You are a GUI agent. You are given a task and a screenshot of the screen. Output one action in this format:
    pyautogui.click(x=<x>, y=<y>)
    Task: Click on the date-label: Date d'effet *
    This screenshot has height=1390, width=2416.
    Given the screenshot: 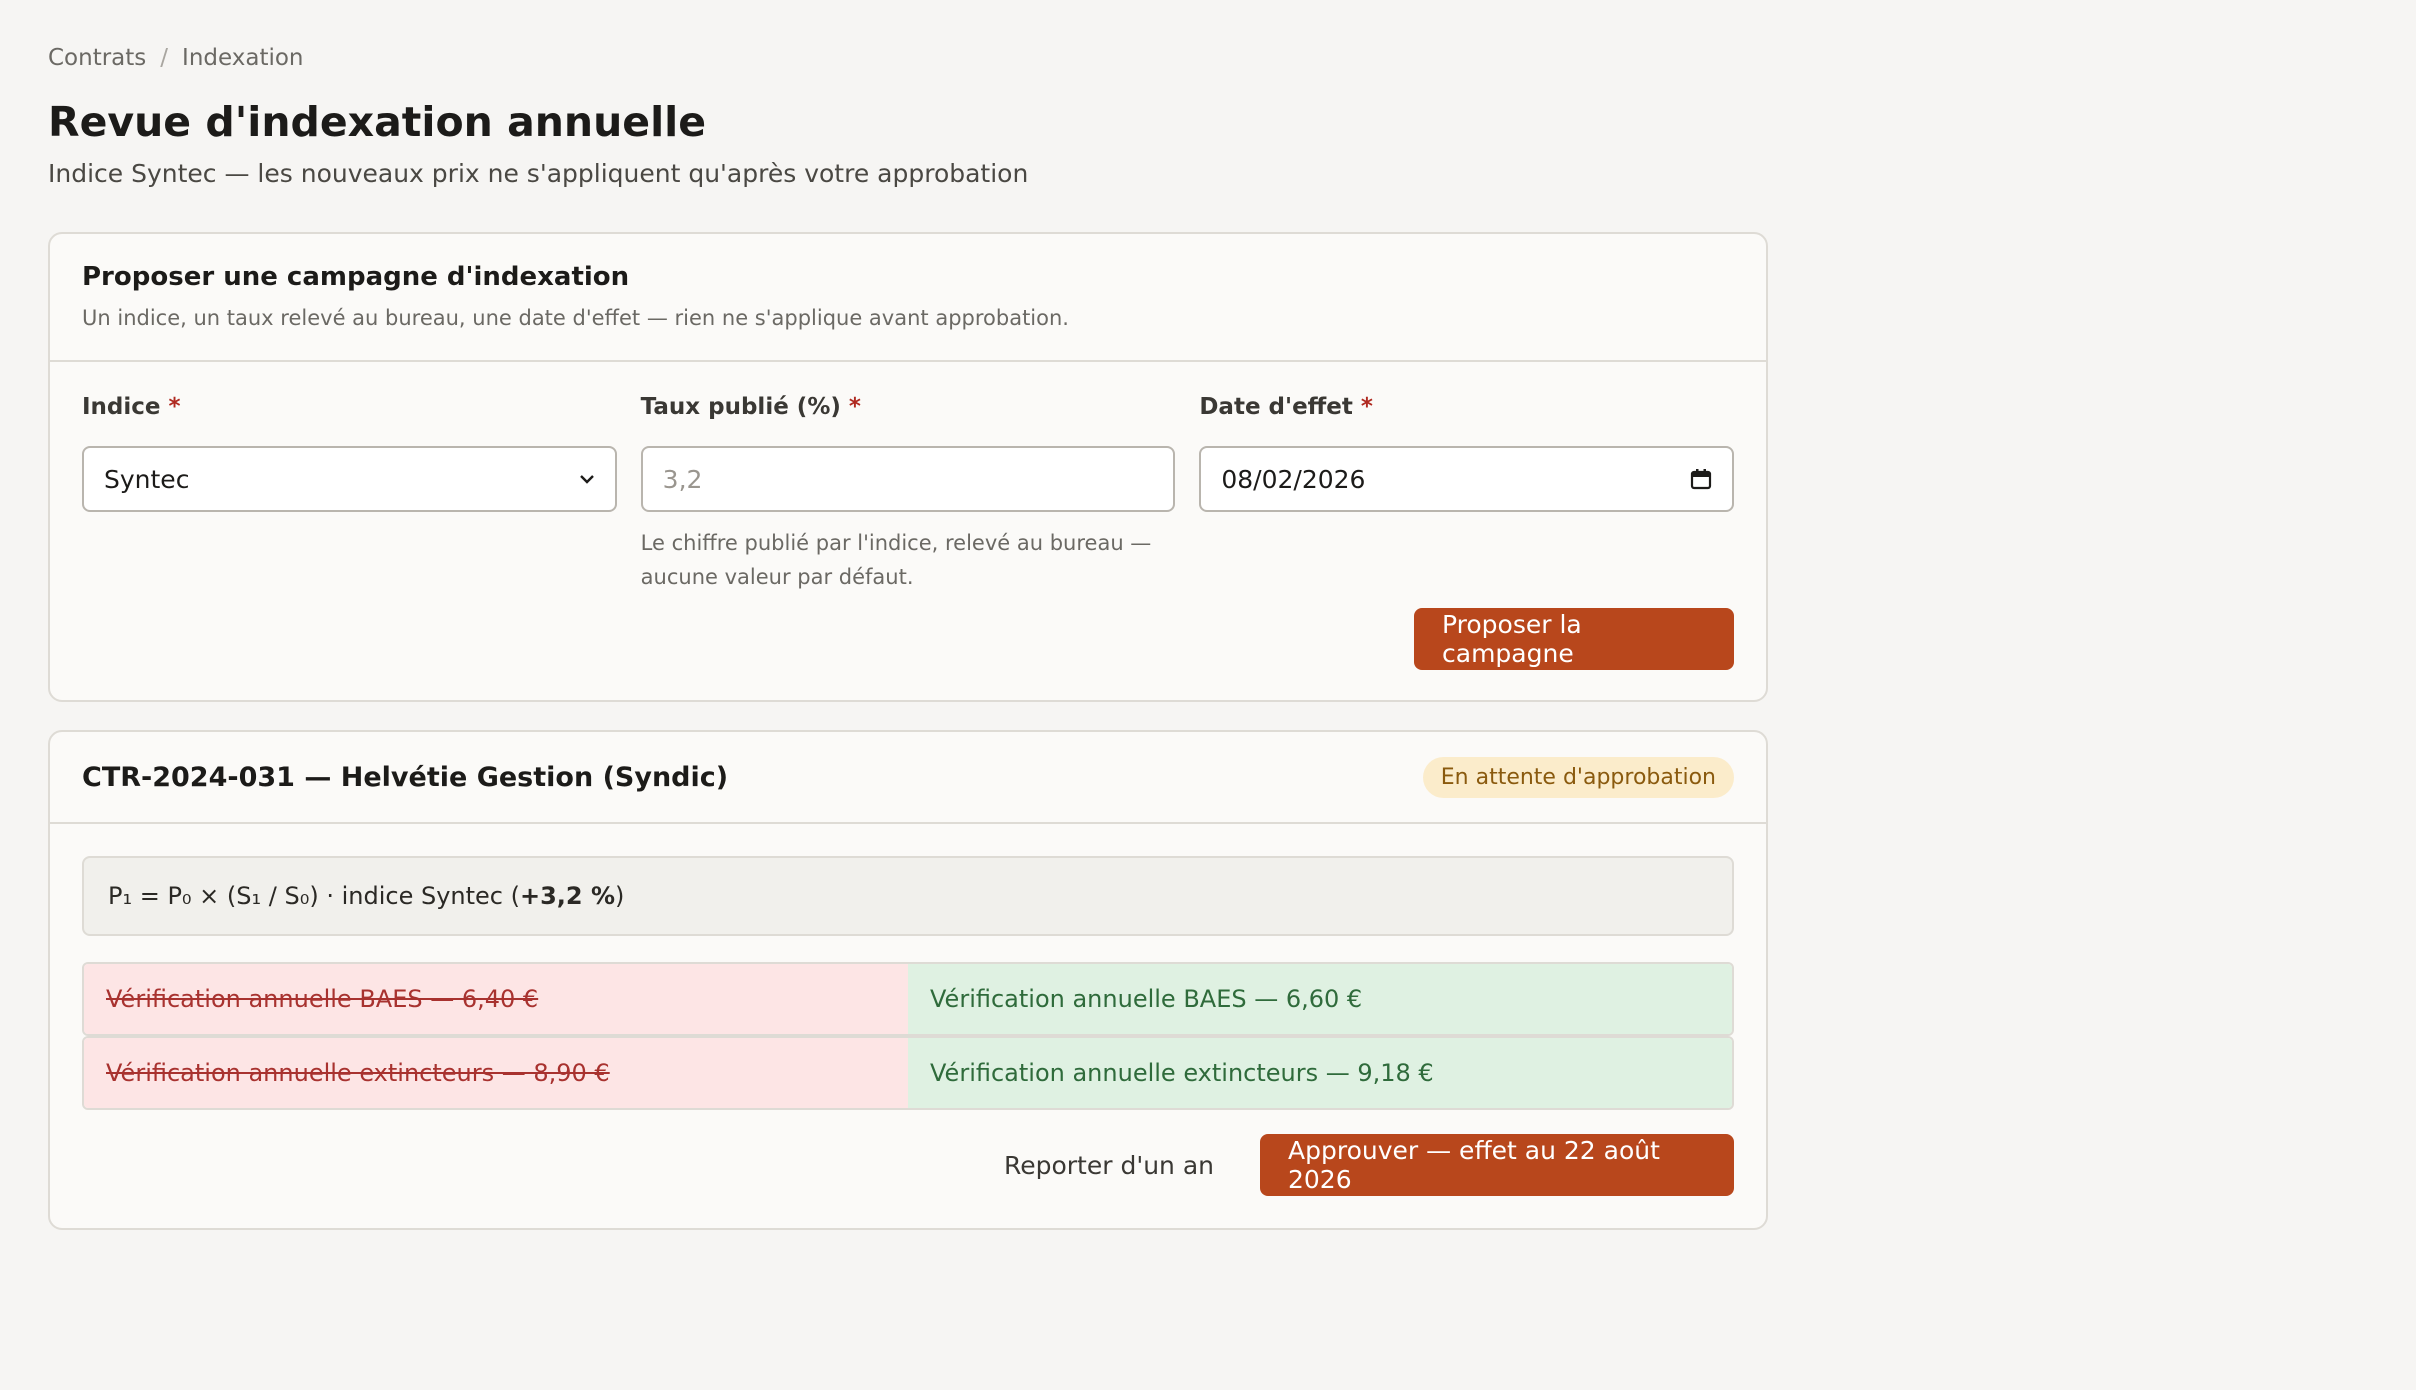 What is the action you would take?
    pyautogui.click(x=1466, y=411)
    